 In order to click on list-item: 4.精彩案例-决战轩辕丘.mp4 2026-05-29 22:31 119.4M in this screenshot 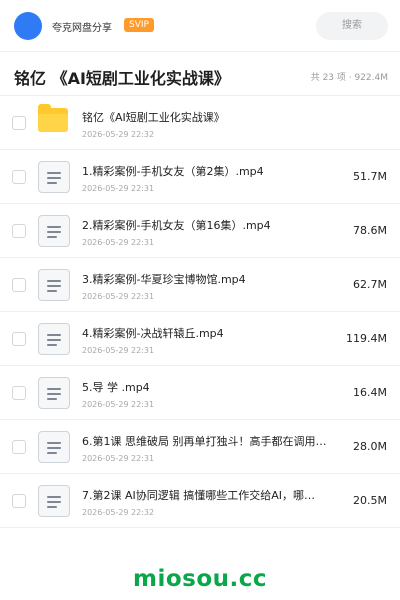, I will do `click(200, 339)`.